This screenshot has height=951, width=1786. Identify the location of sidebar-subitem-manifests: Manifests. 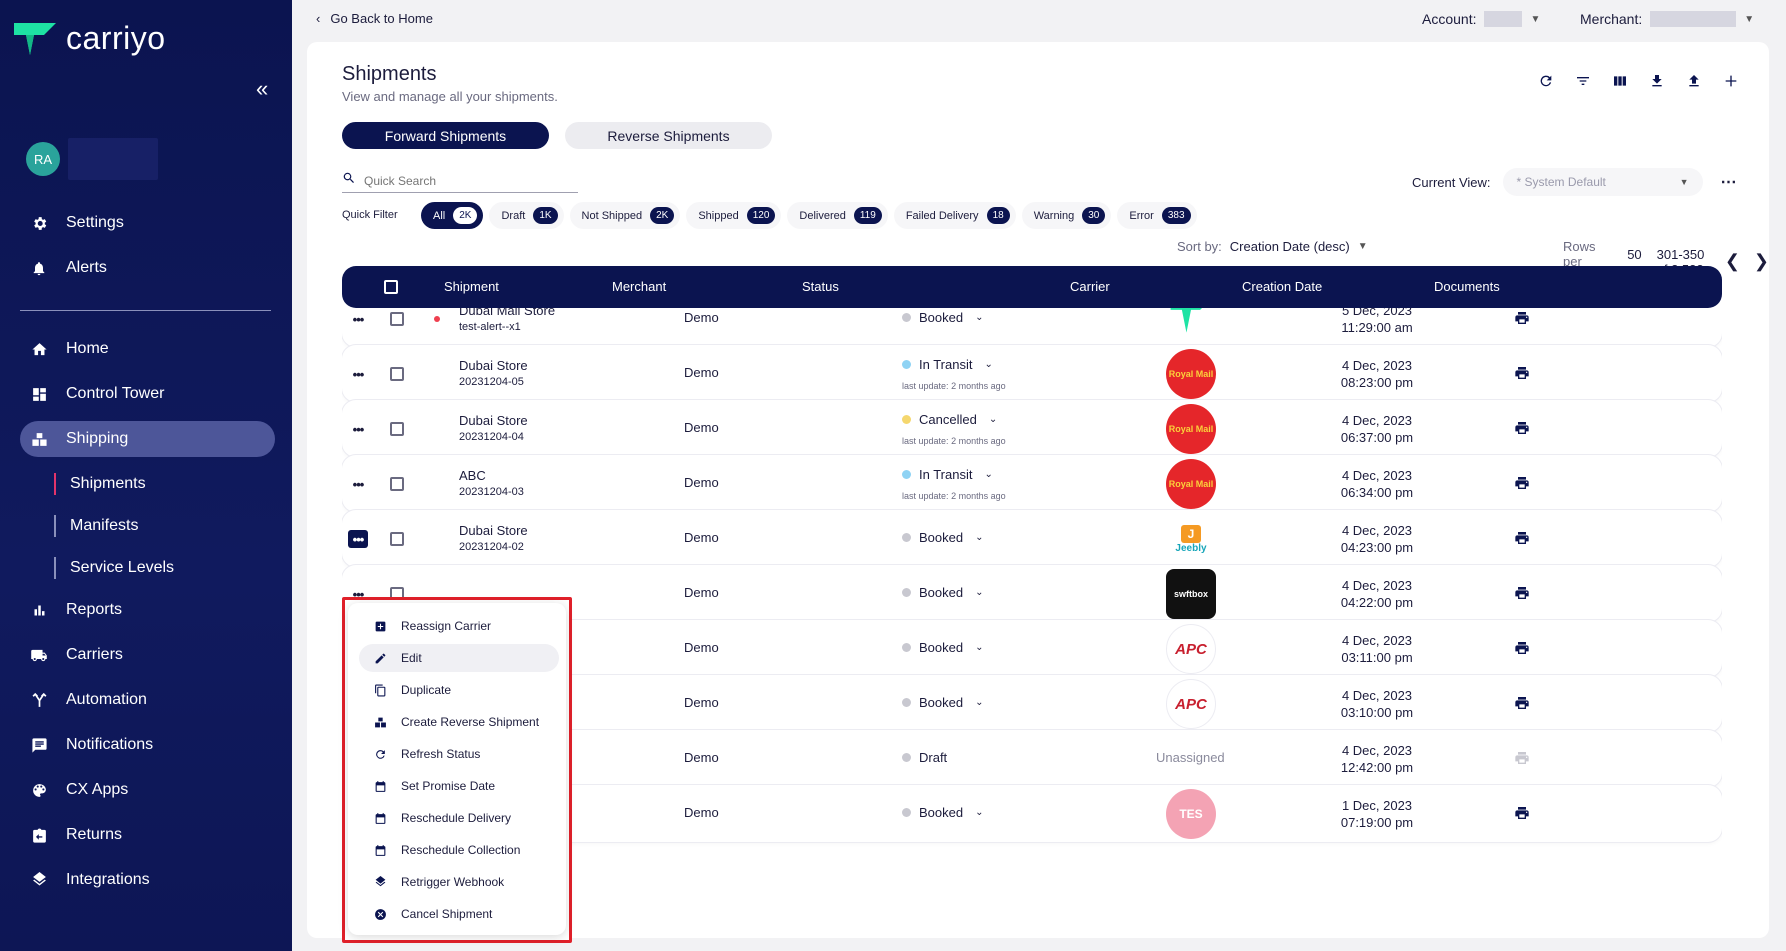
(96, 526).